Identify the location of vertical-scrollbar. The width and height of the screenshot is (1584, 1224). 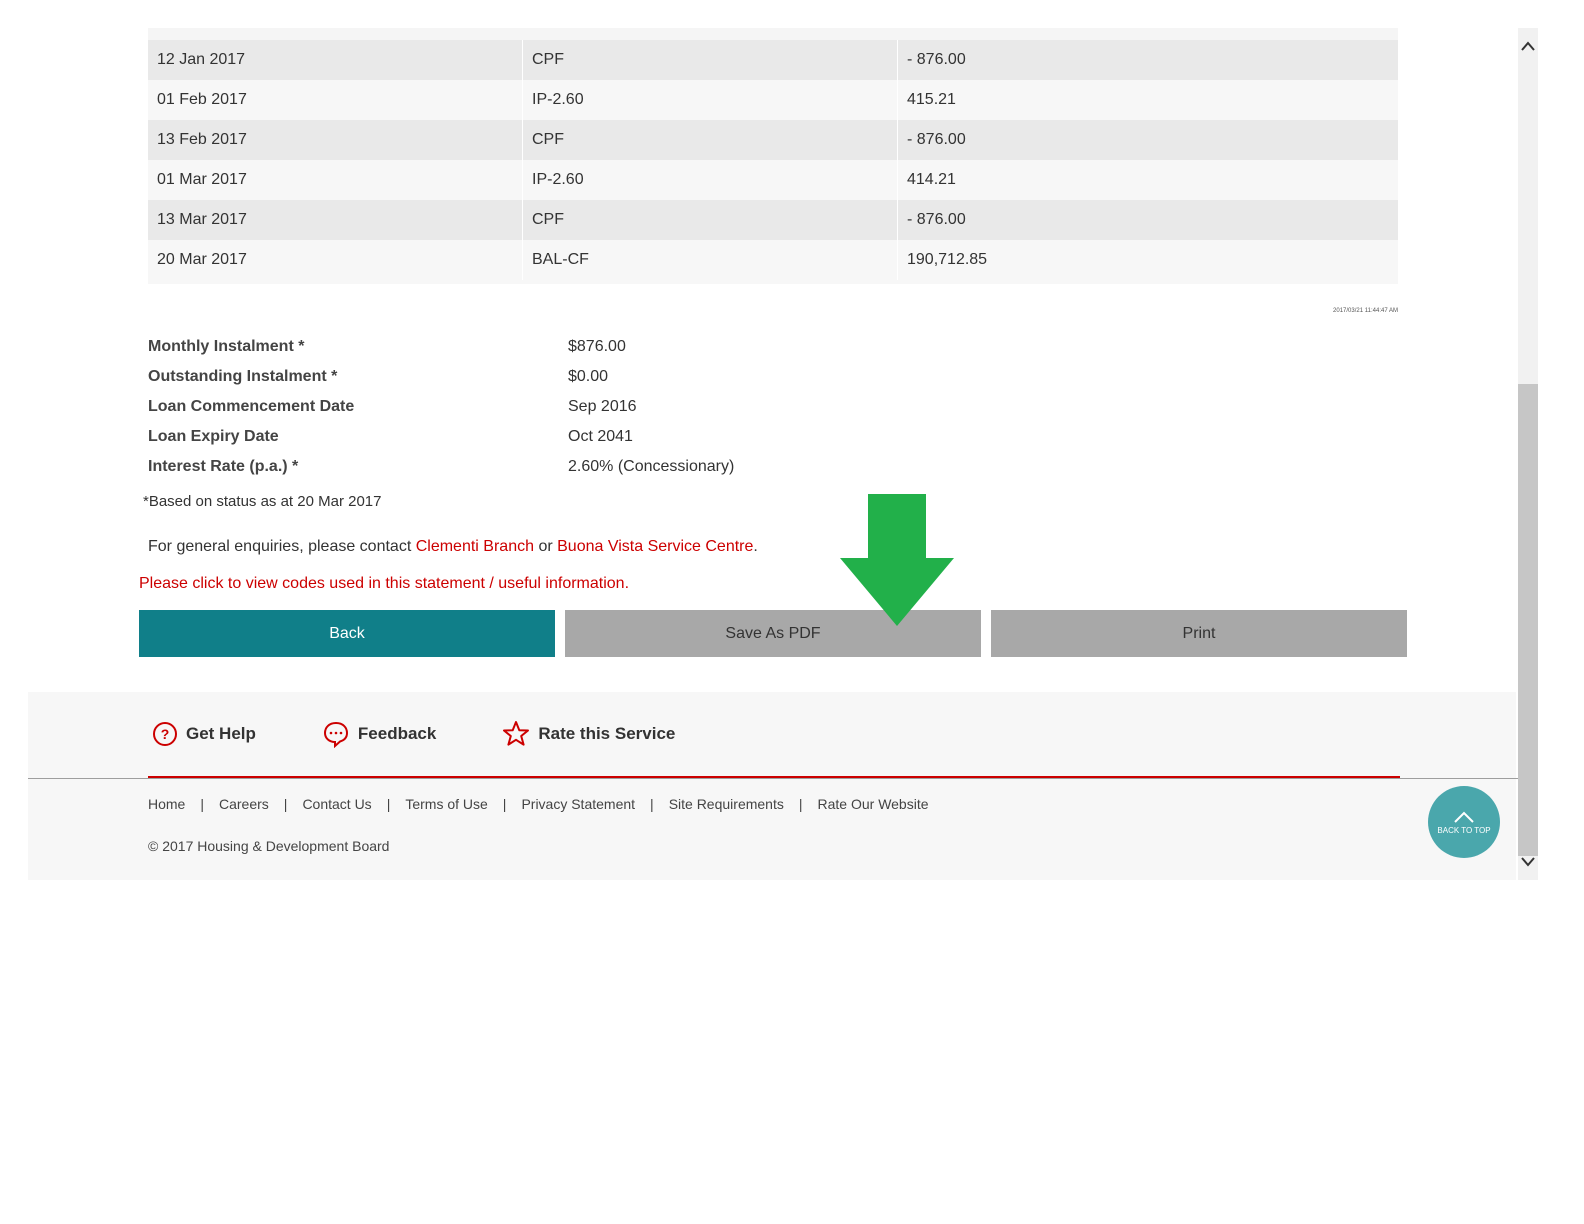
(1528, 454).